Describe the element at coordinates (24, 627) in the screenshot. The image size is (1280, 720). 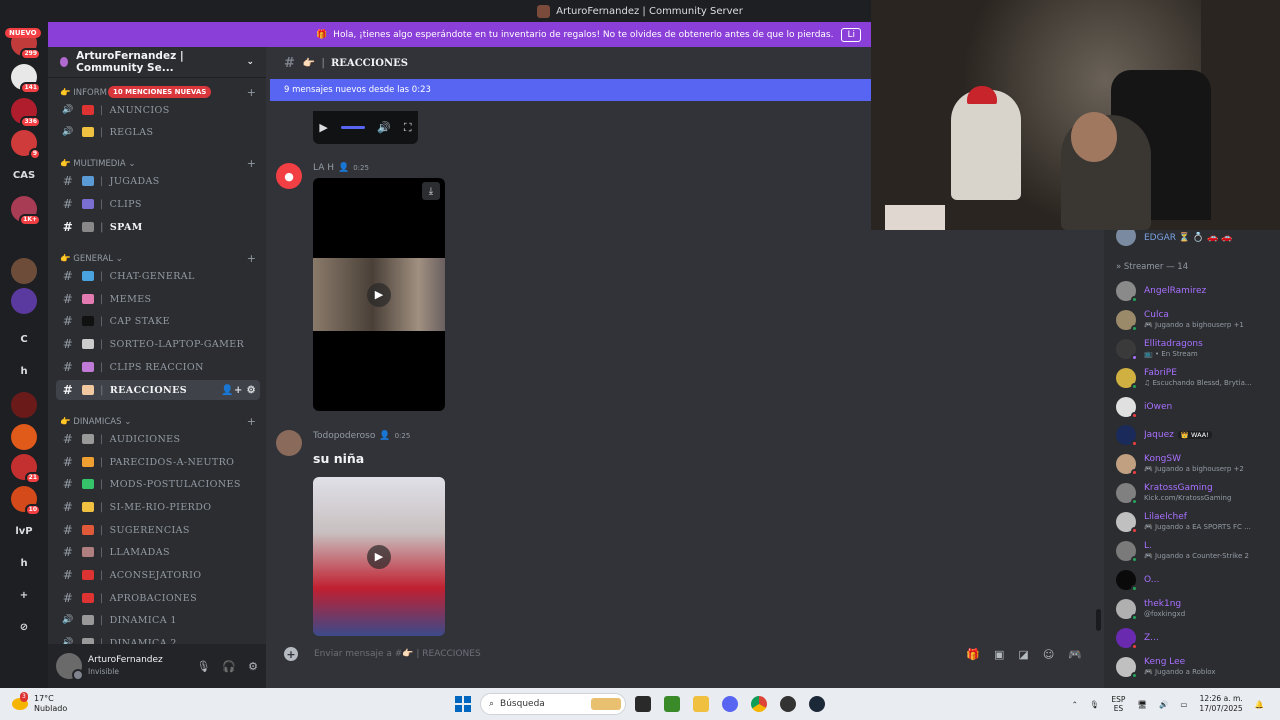
I see `server-icon: ⊘` at that location.